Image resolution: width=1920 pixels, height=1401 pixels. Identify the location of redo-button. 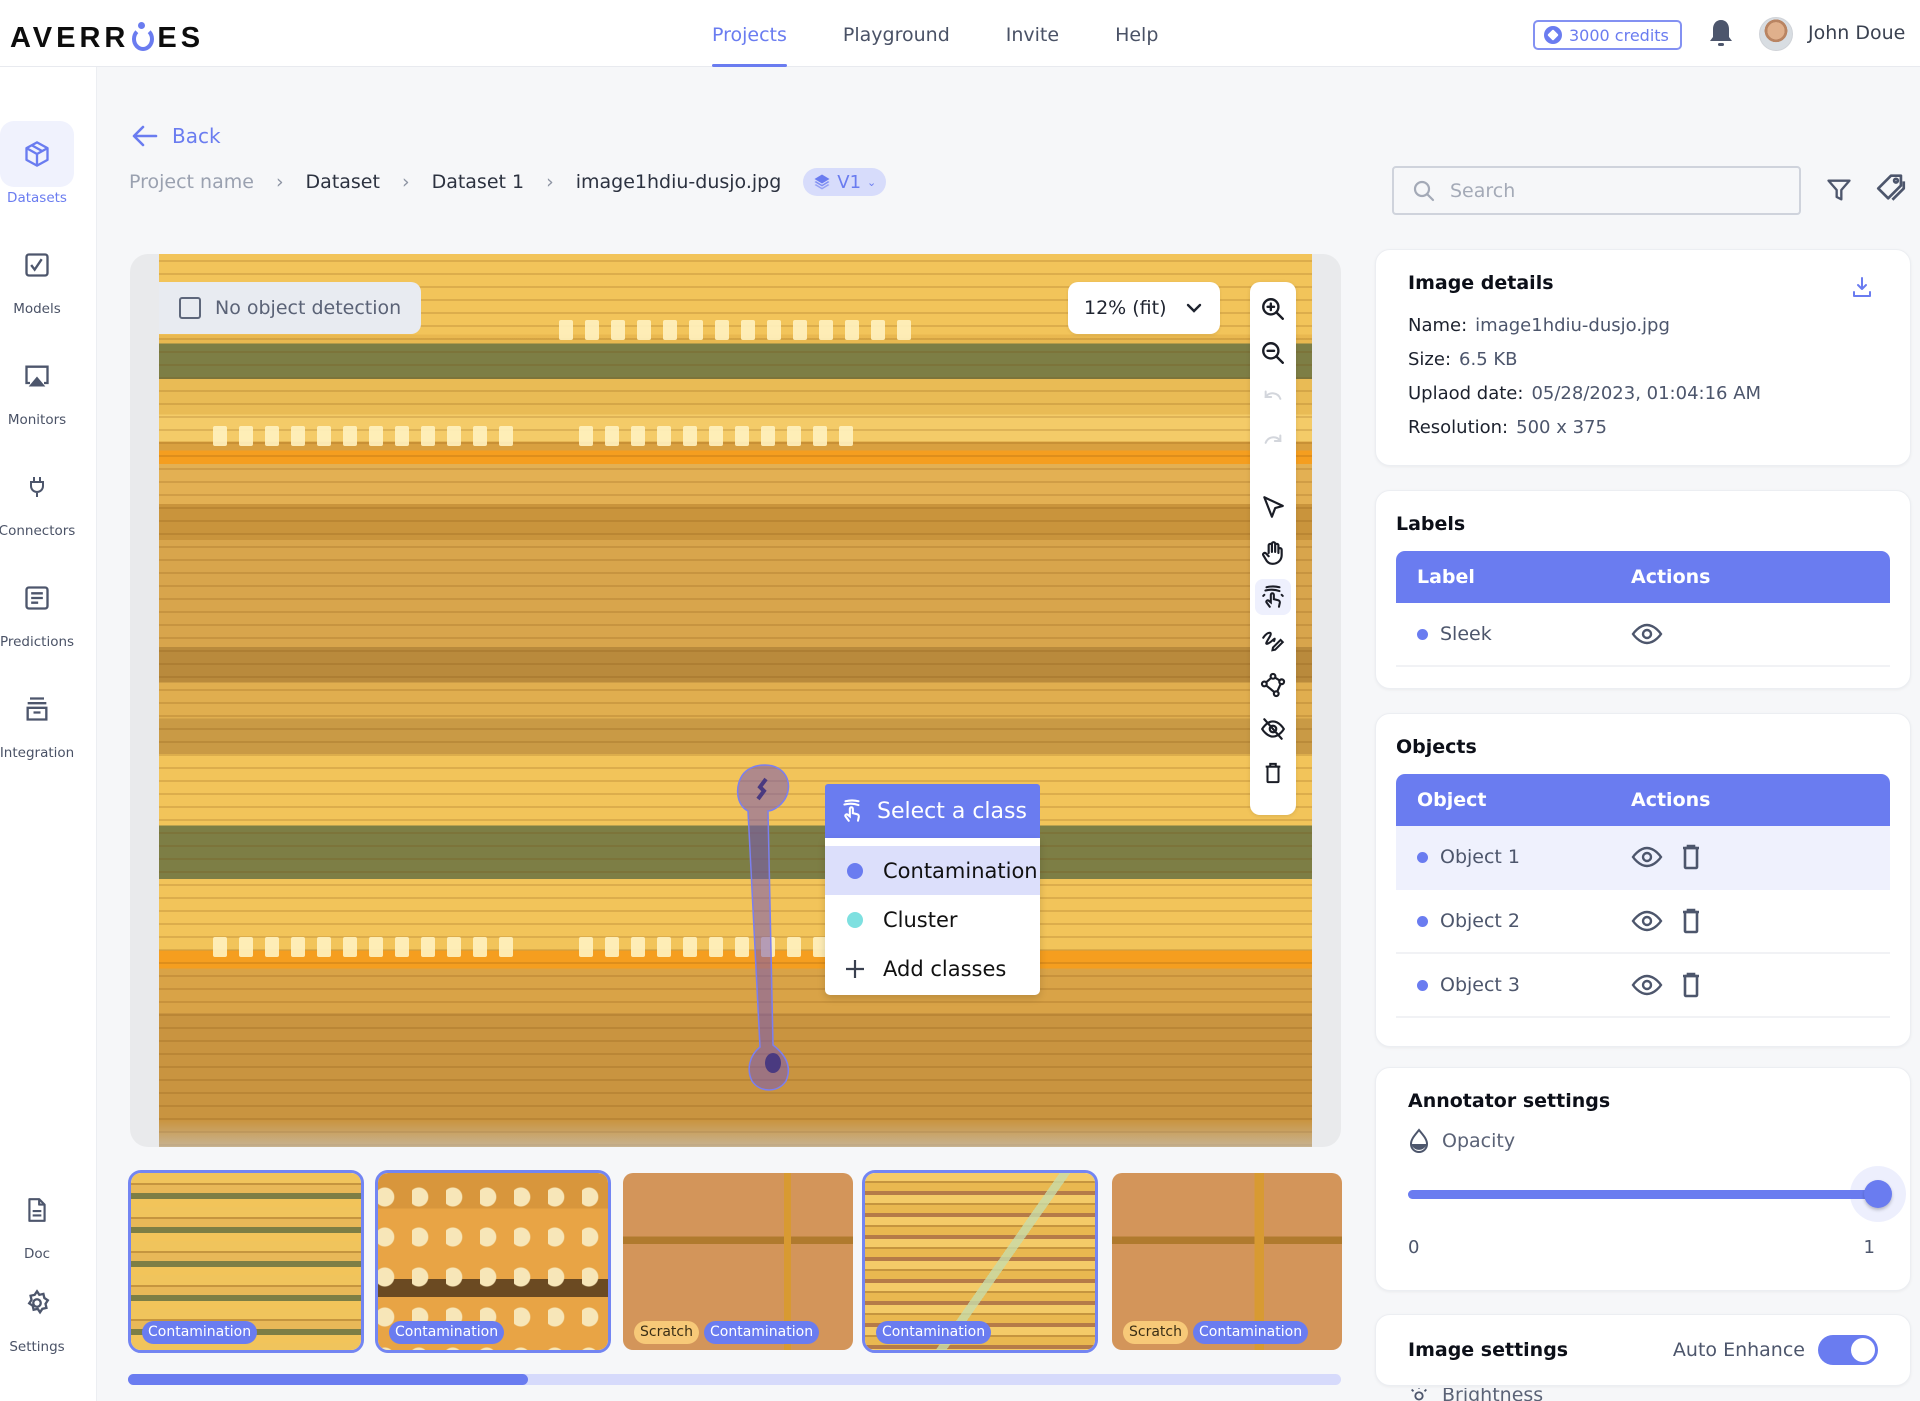
(1273, 441).